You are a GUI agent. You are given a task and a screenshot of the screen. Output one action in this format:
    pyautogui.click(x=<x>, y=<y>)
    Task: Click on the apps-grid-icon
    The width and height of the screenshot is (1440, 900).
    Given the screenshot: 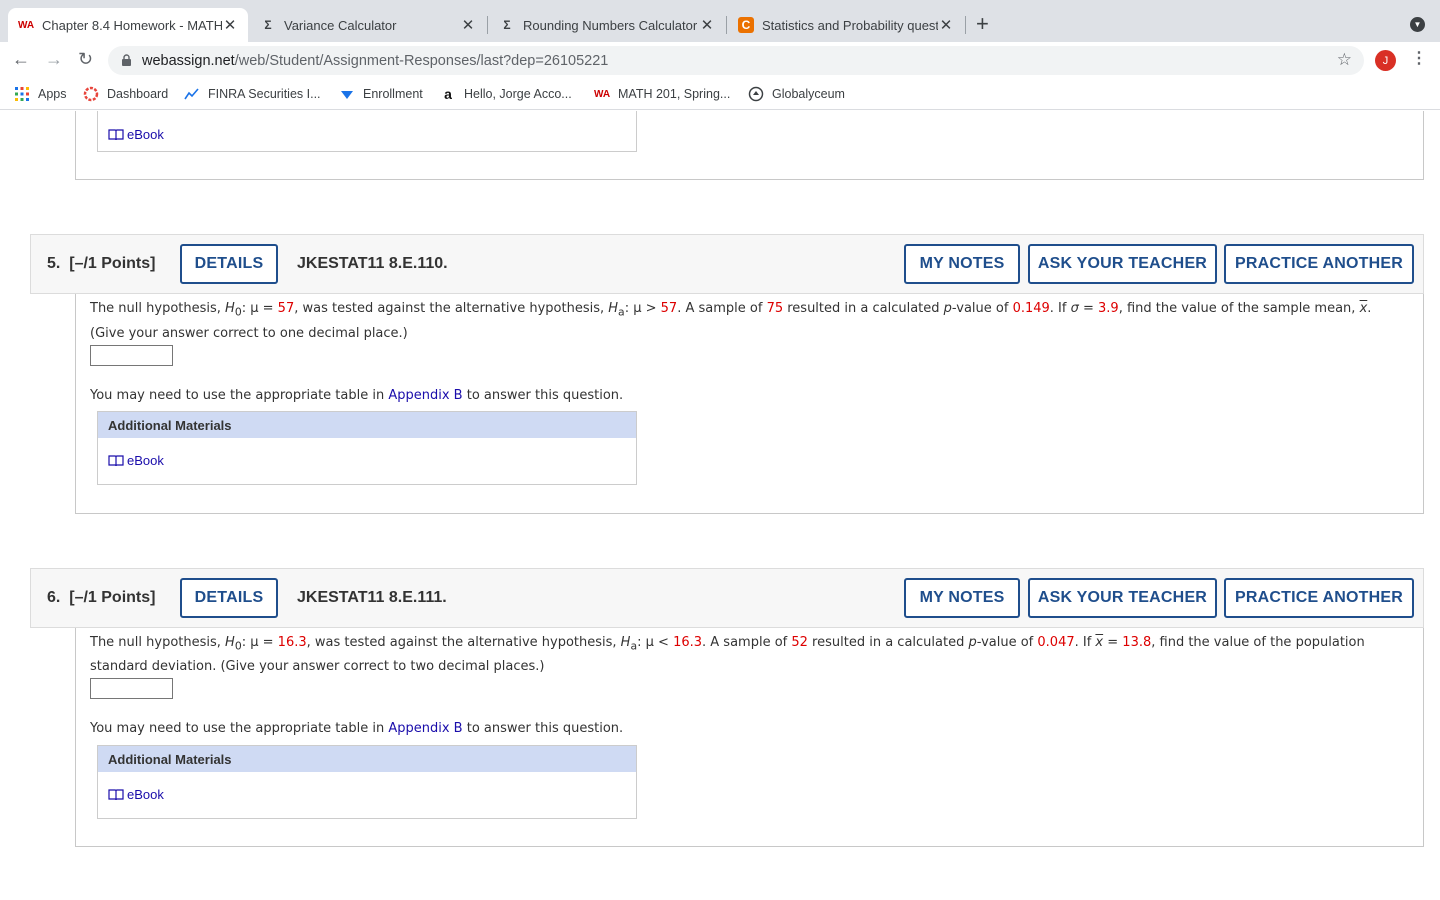 What is the action you would take?
    pyautogui.click(x=22, y=94)
    